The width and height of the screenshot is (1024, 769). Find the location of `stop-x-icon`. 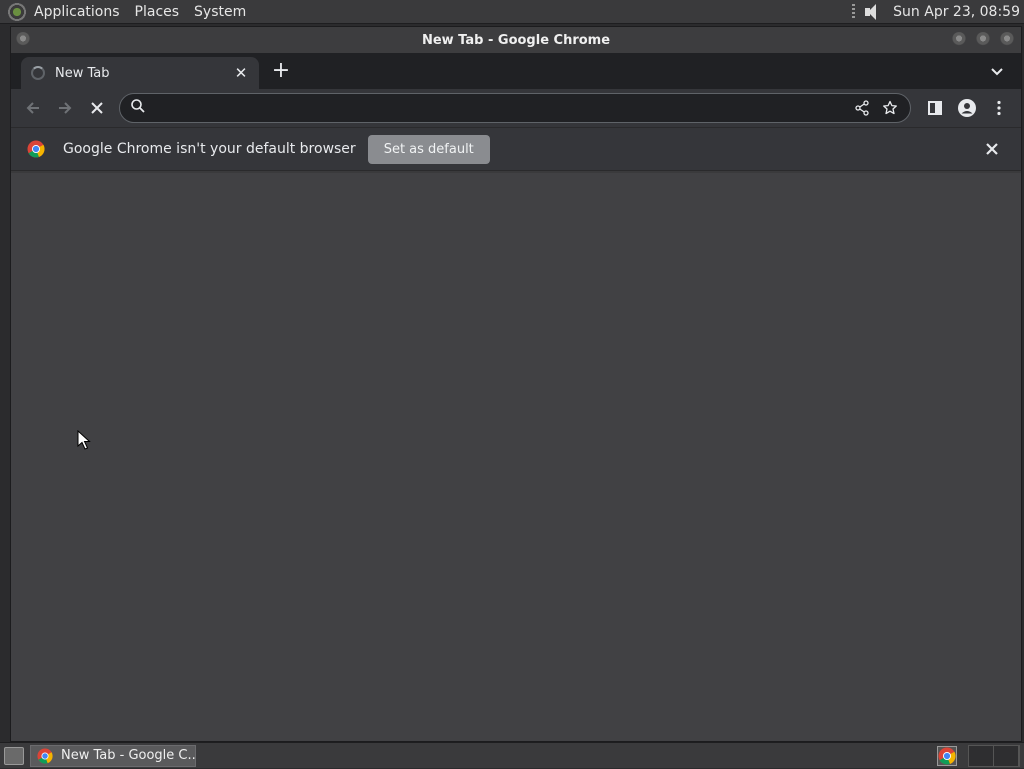

stop-x-icon is located at coordinates (97, 108).